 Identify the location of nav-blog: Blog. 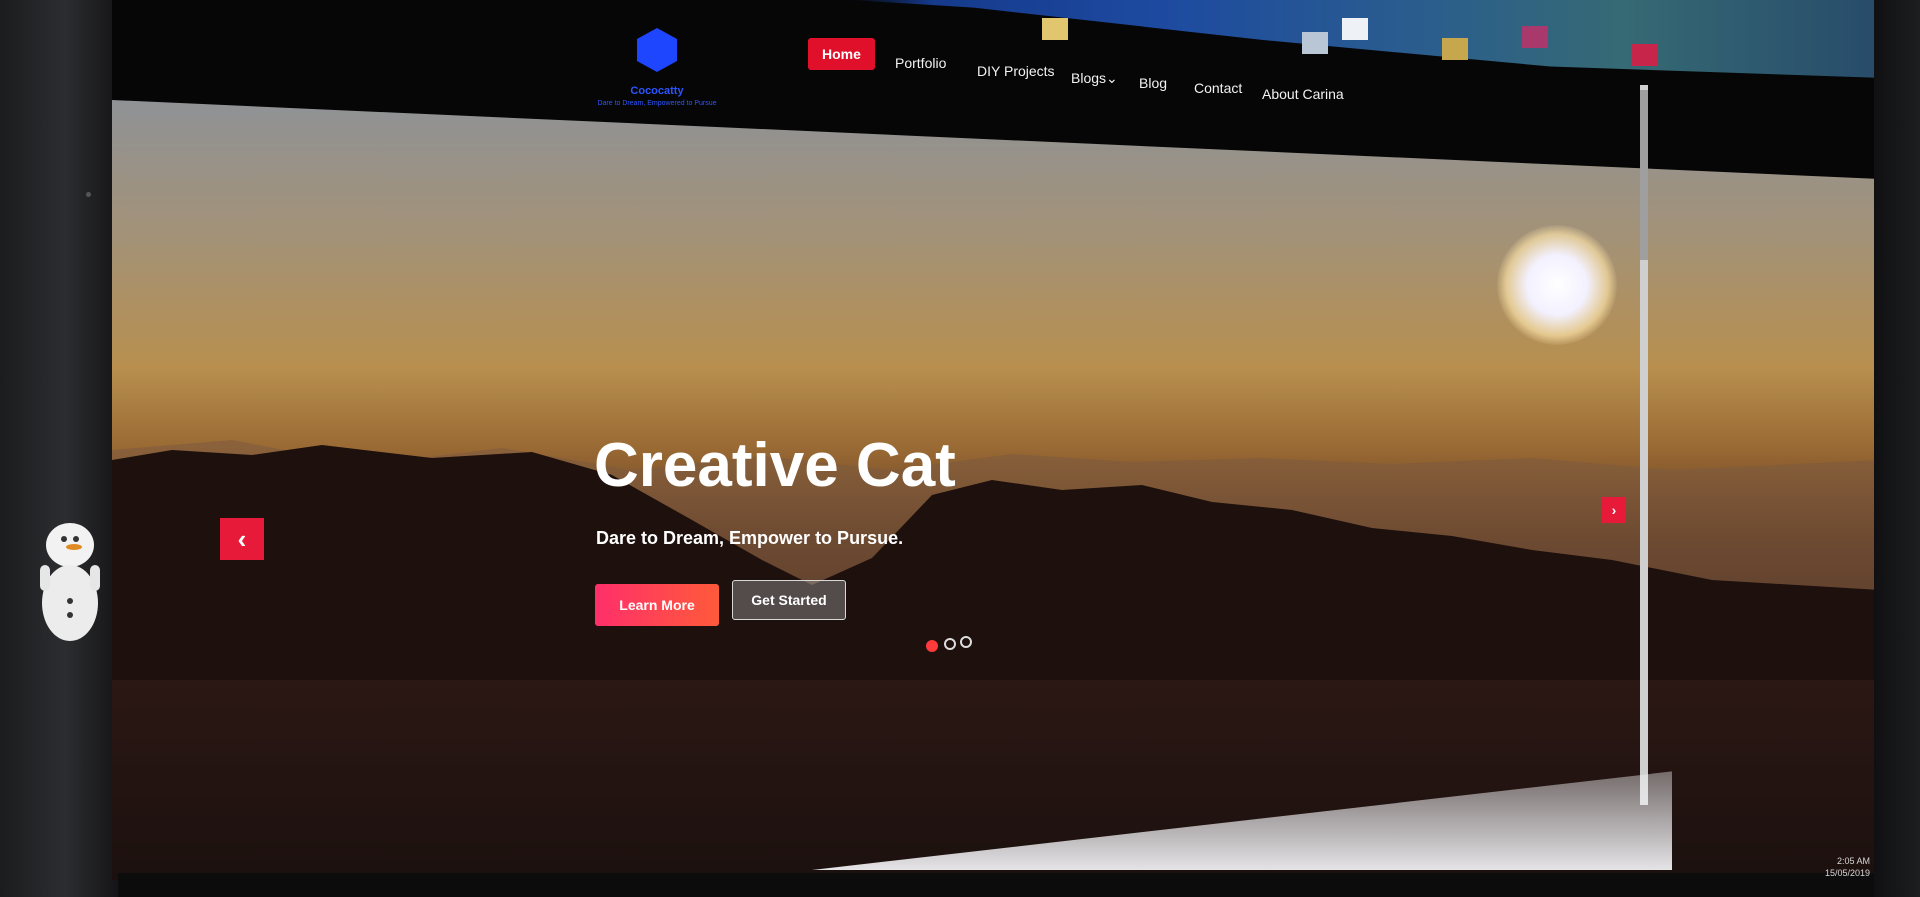
(1153, 83).